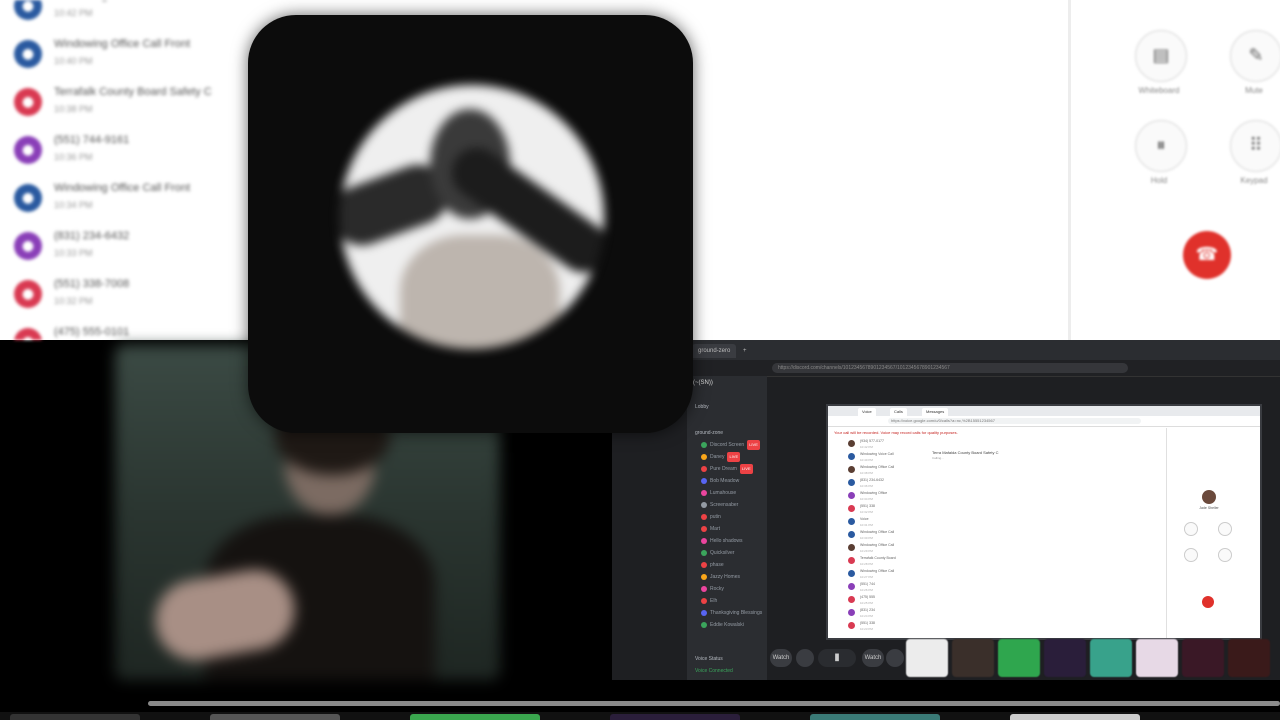  Describe the element at coordinates (883, 483) in the screenshot. I see `nested-call-item: (831) 234-6432 10:36 PM` at that location.